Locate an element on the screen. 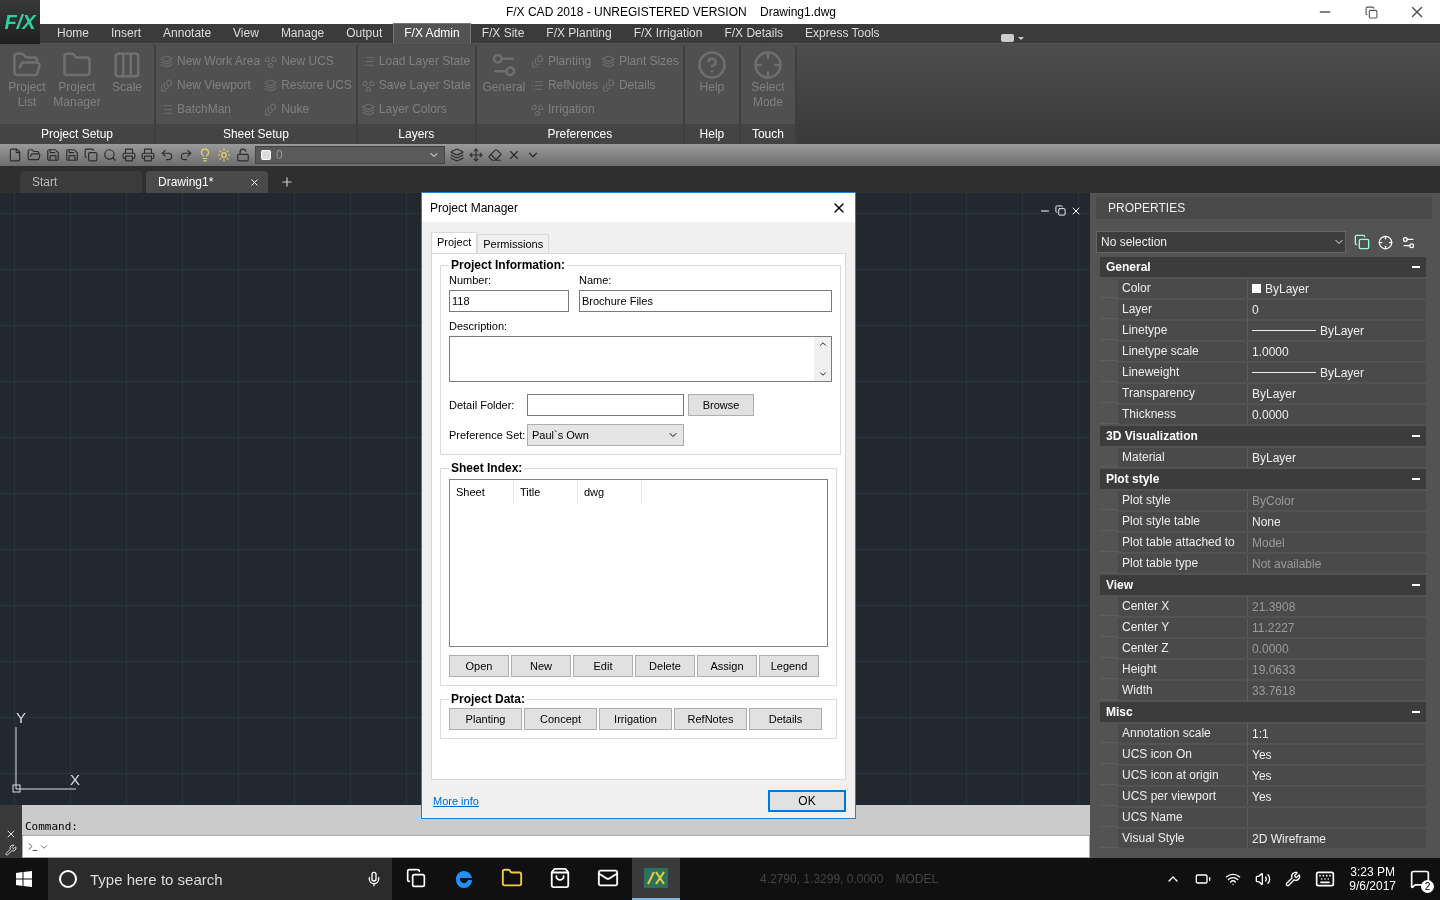 This screenshot has height=900, width=1440. scroll-up-icon is located at coordinates (822, 344).